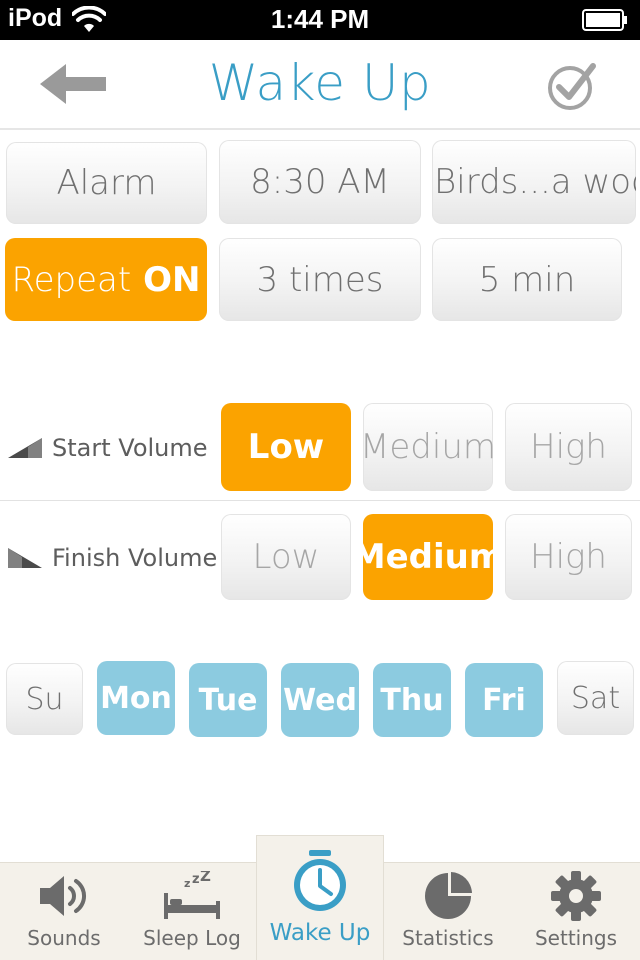  I want to click on tab-sleep-log: z z Z Sleep Log, so click(192, 911).